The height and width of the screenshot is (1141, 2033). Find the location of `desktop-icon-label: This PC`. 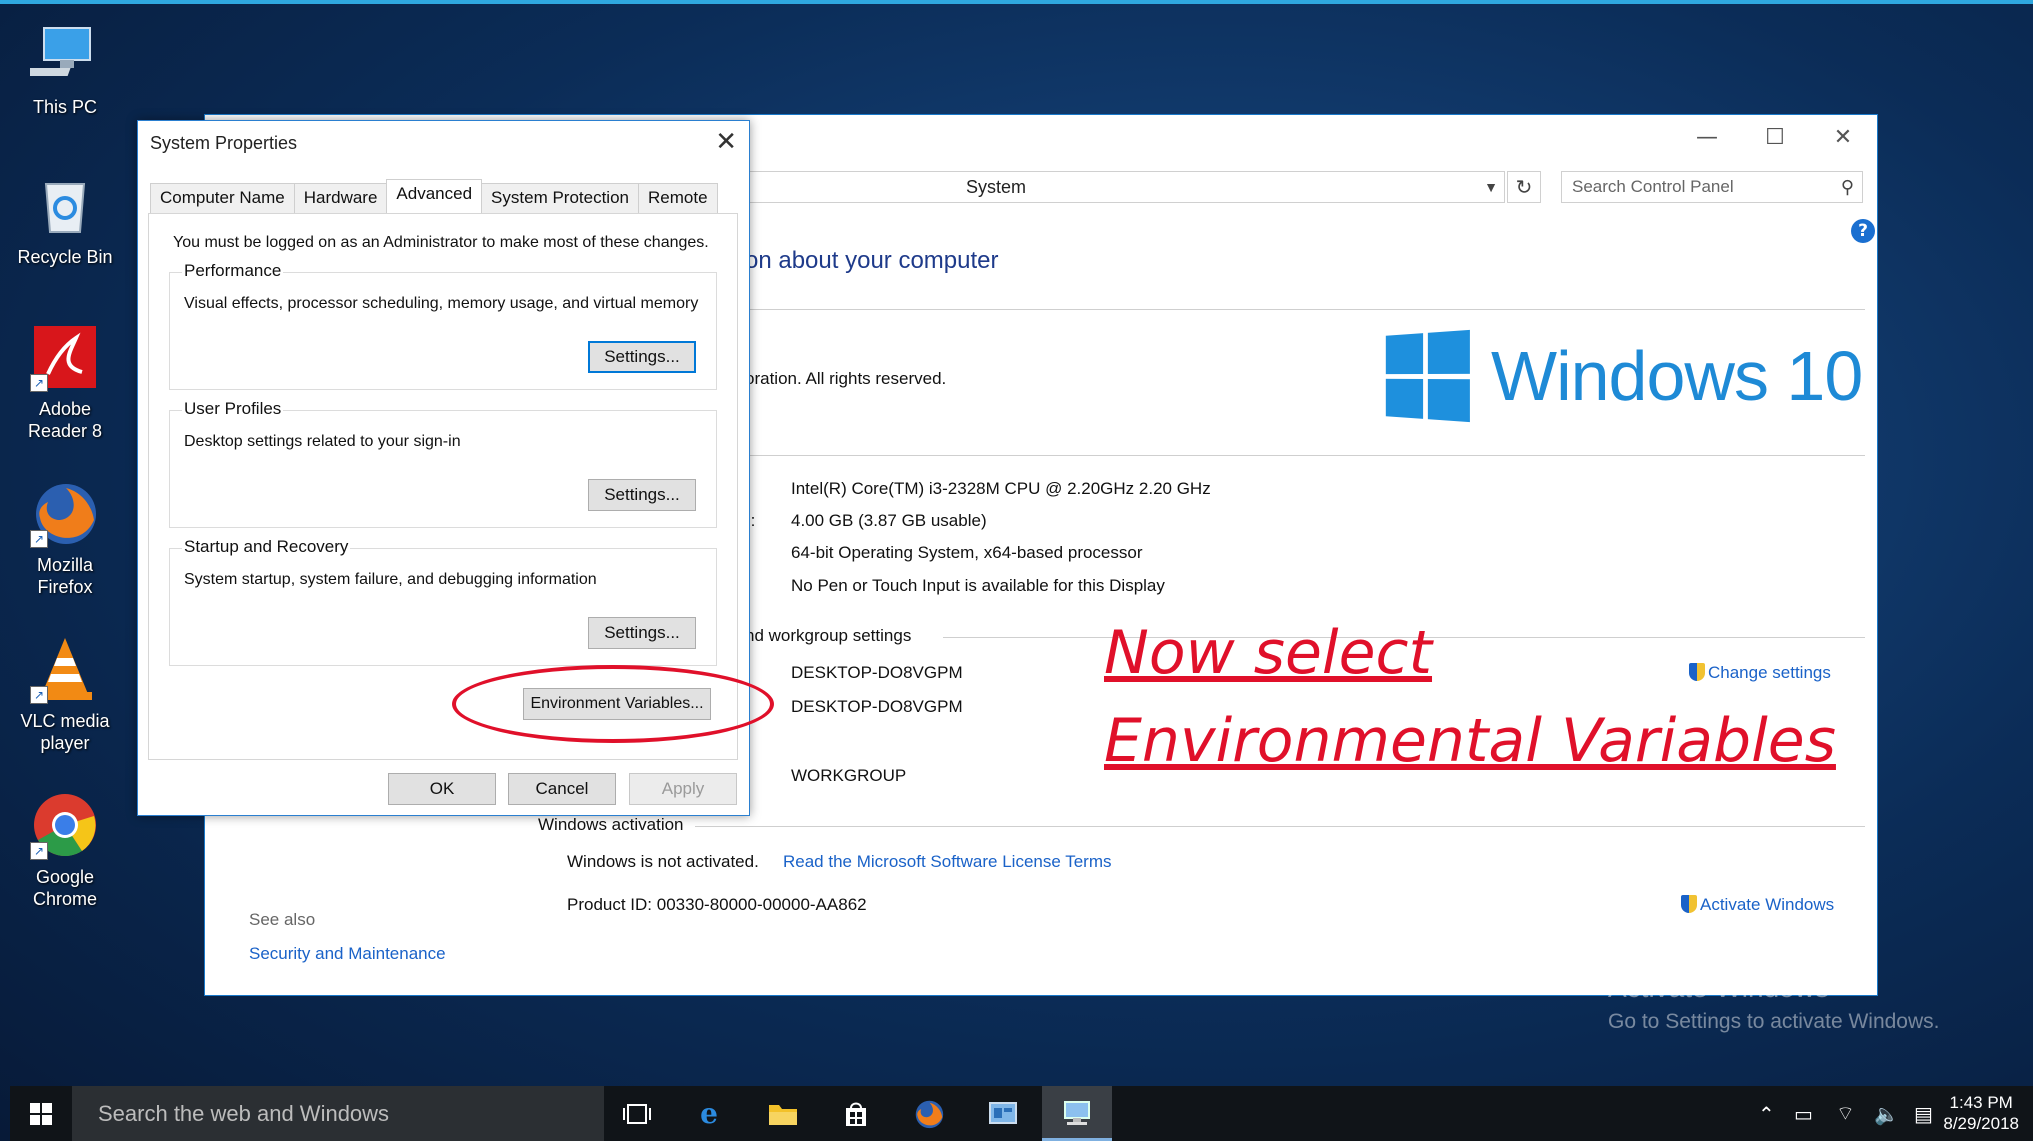

desktop-icon-label: This PC is located at coordinates (64, 107).